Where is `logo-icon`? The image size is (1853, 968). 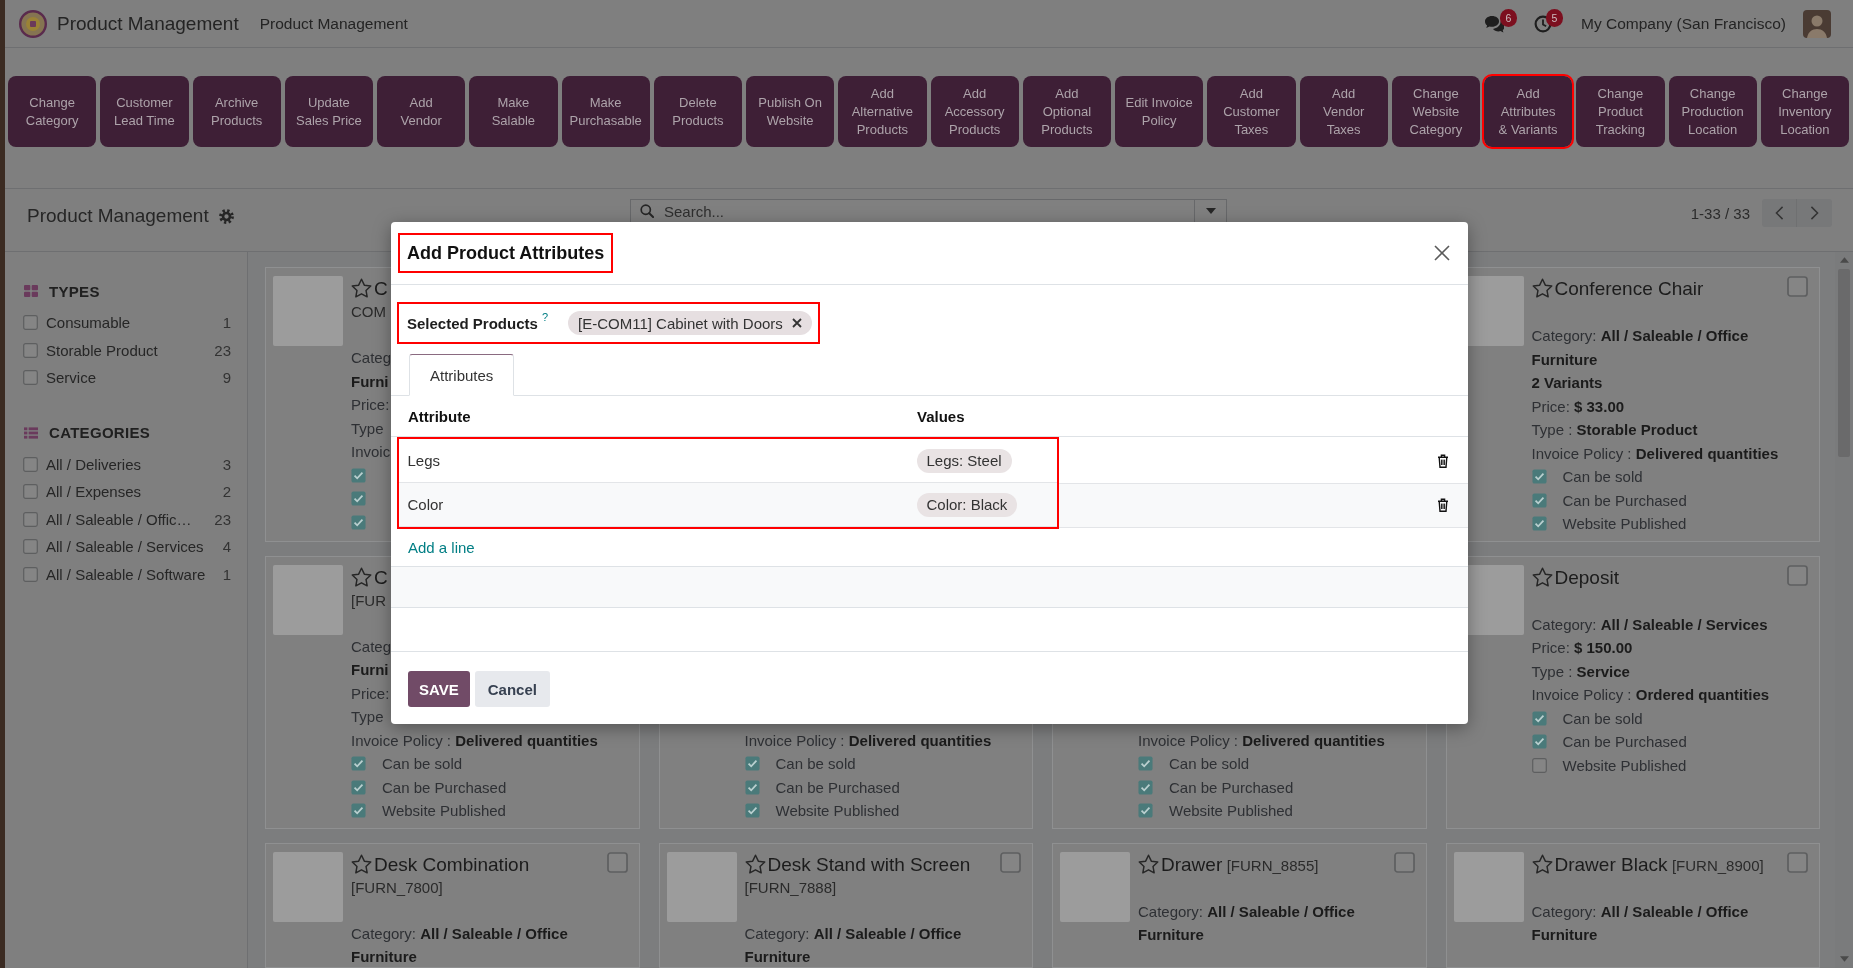 logo-icon is located at coordinates (33, 23).